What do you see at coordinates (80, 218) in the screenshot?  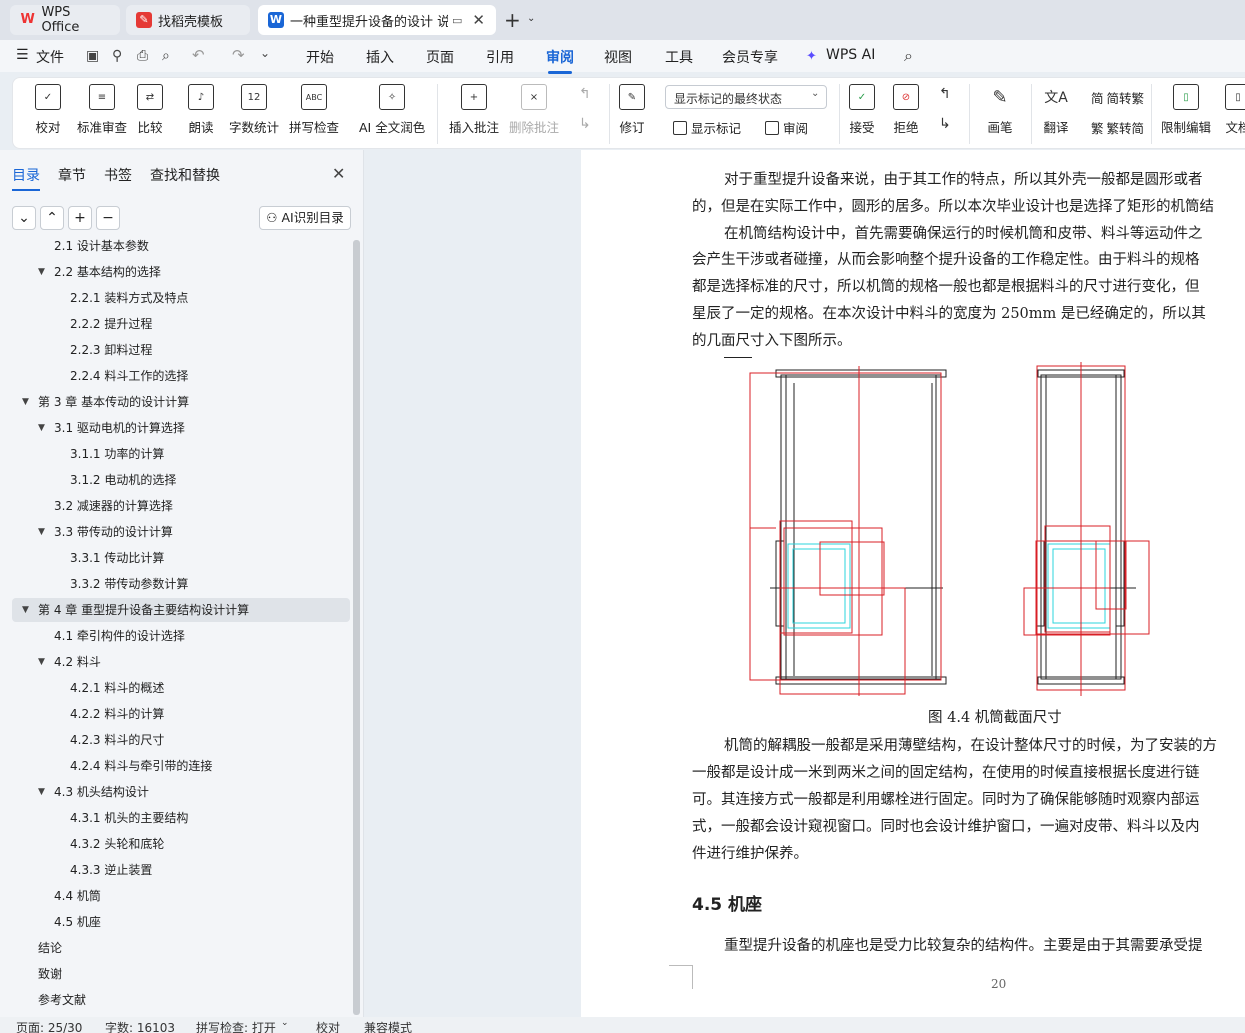 I see `add-heading-button: +` at bounding box center [80, 218].